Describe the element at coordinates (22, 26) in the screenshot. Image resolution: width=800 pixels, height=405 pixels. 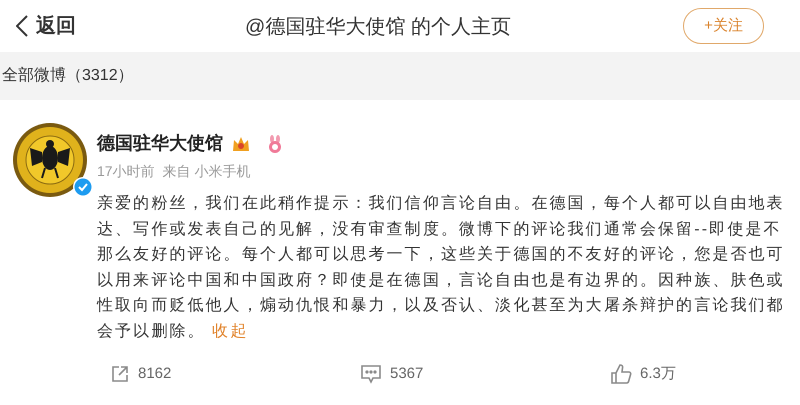
I see `chevron-left-icon` at that location.